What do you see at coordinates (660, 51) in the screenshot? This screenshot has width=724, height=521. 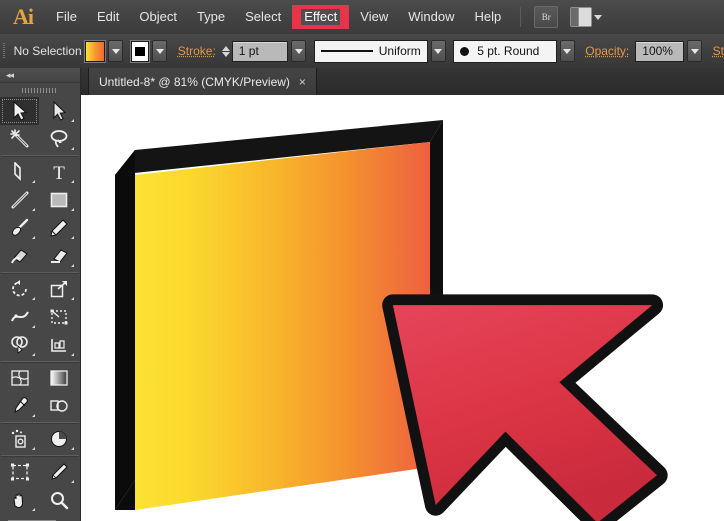 I see `opacity-input: 100%` at bounding box center [660, 51].